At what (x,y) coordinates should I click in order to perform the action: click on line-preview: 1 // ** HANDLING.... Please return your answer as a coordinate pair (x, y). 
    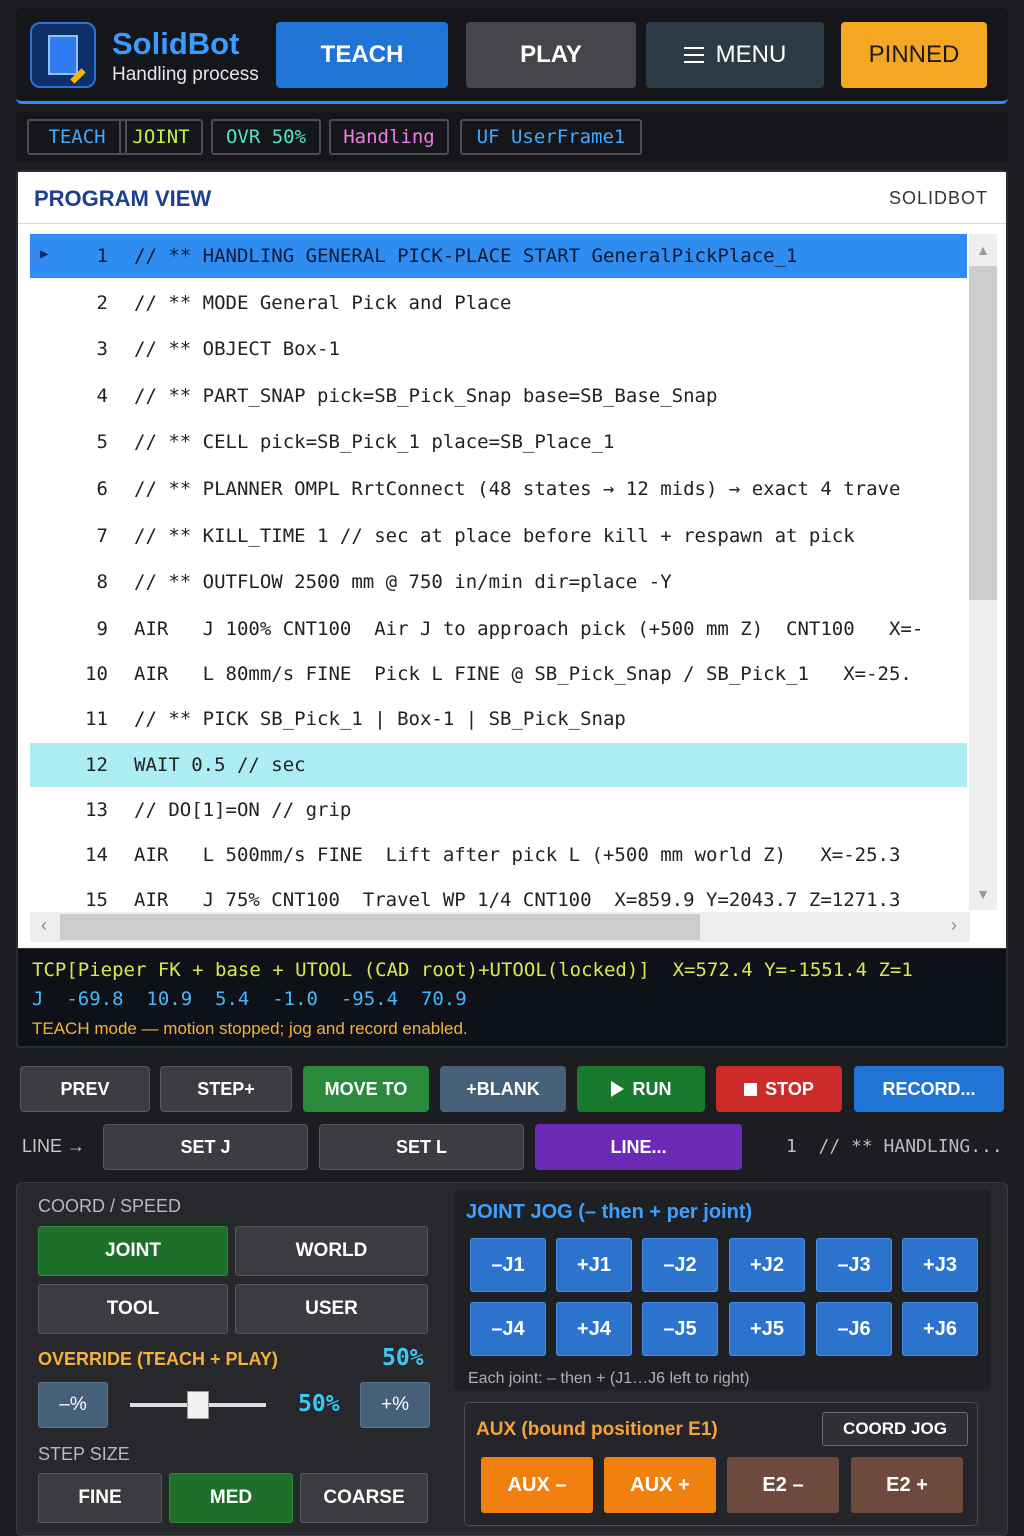
    Looking at the image, I should click on (894, 1146).